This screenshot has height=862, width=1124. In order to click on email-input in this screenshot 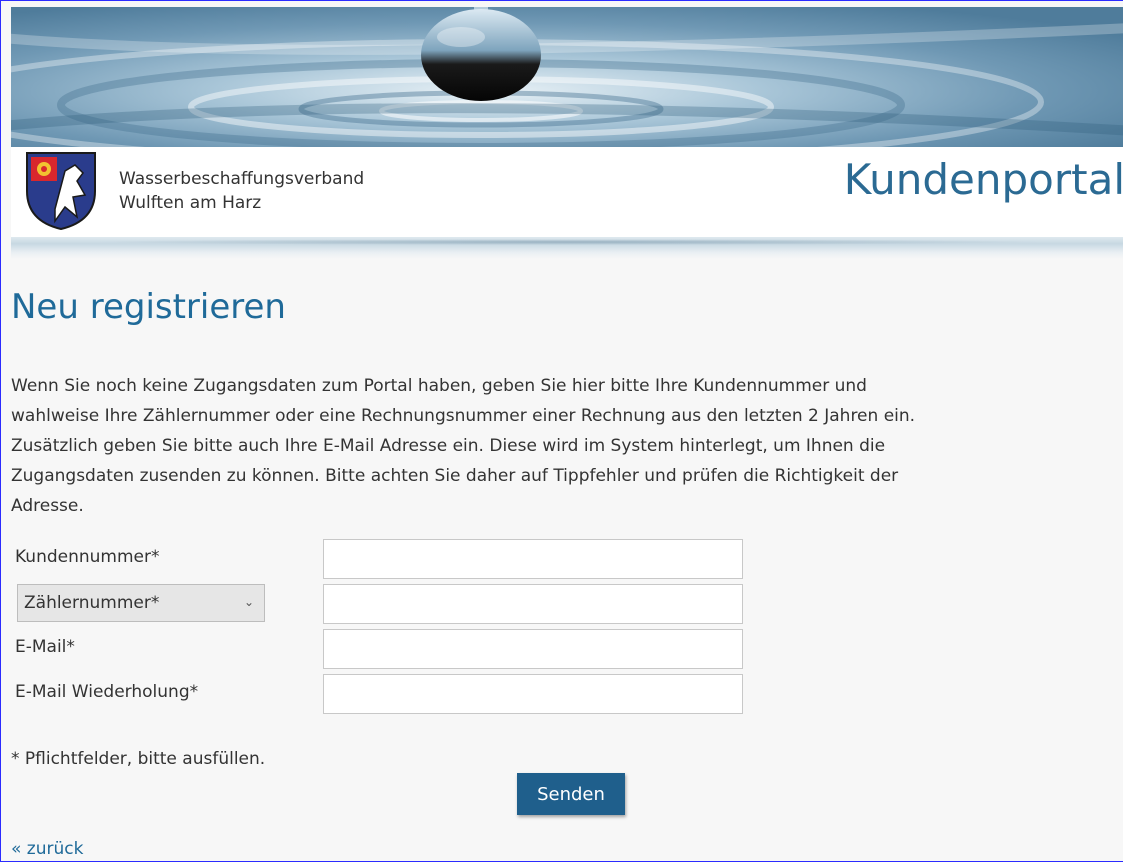, I will do `click(533, 649)`.